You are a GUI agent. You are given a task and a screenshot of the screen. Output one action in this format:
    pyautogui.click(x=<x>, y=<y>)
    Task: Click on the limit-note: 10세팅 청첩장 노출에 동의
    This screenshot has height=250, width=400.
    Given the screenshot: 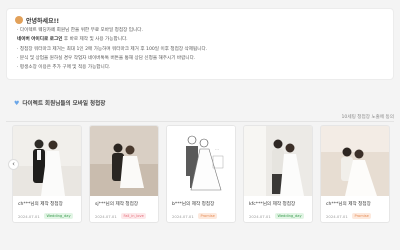 What is the action you would take?
    pyautogui.click(x=368, y=117)
    